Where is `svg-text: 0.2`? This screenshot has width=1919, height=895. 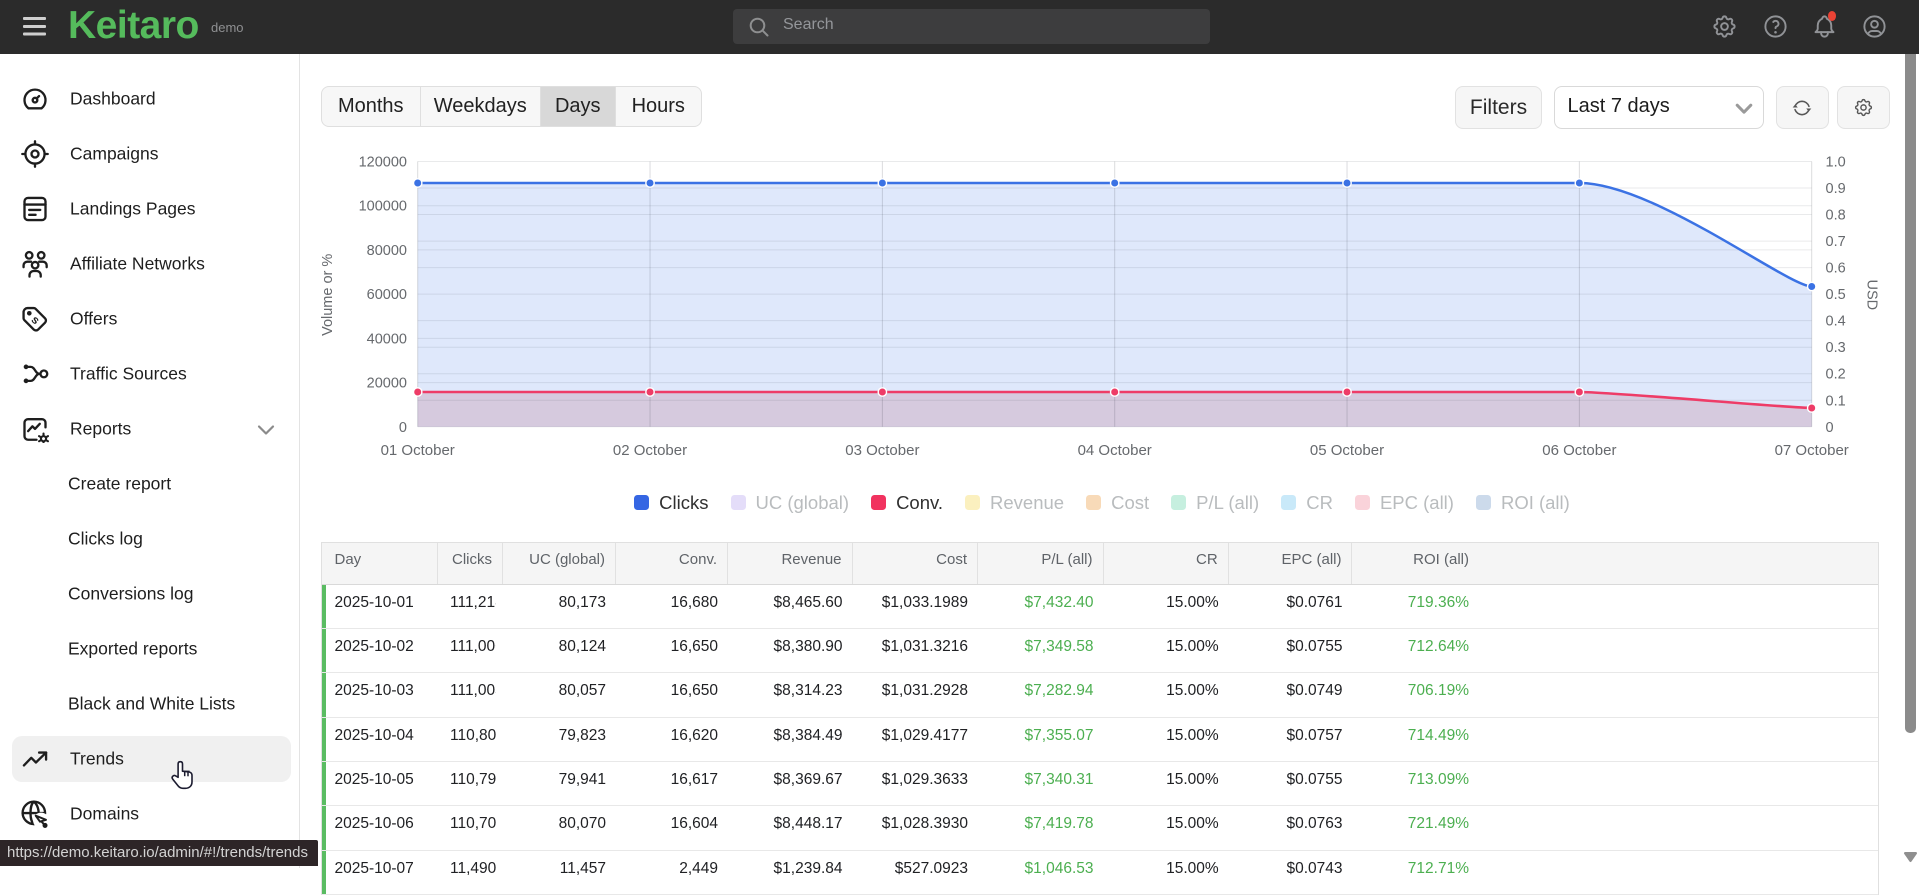
svg-text: 0.2 is located at coordinates (1836, 375).